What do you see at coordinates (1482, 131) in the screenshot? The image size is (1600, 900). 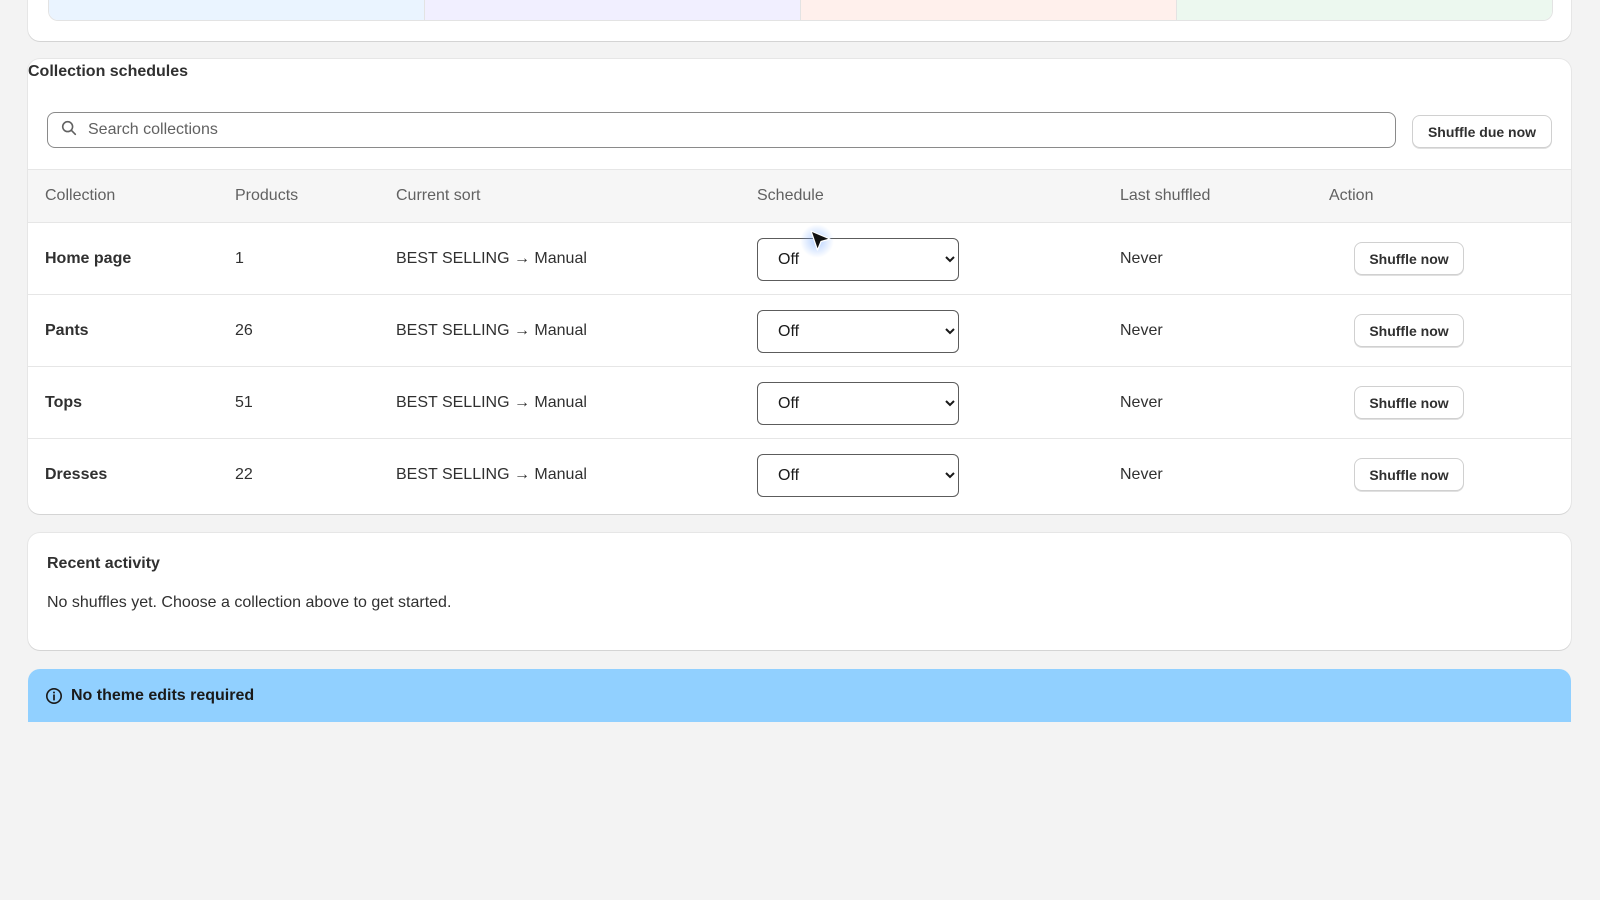 I see `shuffle-due-now-button: Shuffle due now` at bounding box center [1482, 131].